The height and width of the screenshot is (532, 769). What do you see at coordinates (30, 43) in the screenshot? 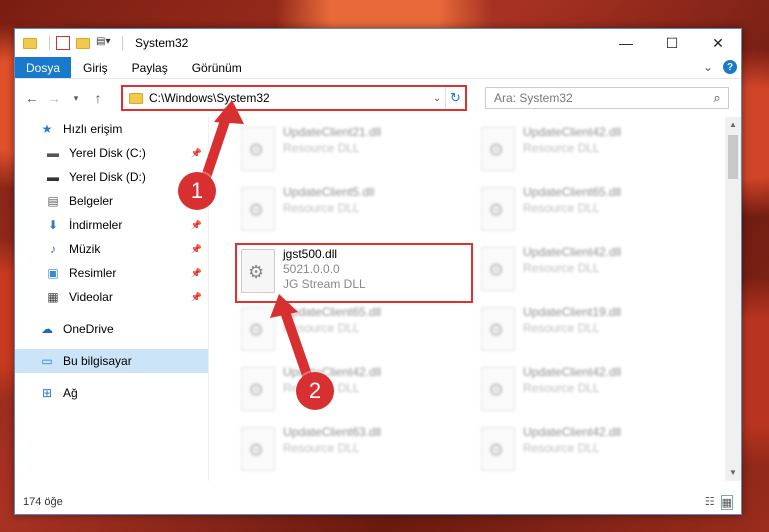
I see `folder-icon` at bounding box center [30, 43].